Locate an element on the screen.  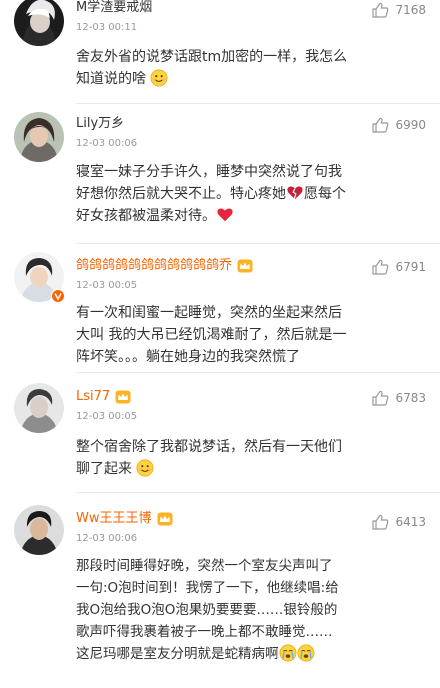
comment-text: 整个宿舍除了我都说梦话，然后有一天他们 聊了起来 is located at coordinates (246, 458).